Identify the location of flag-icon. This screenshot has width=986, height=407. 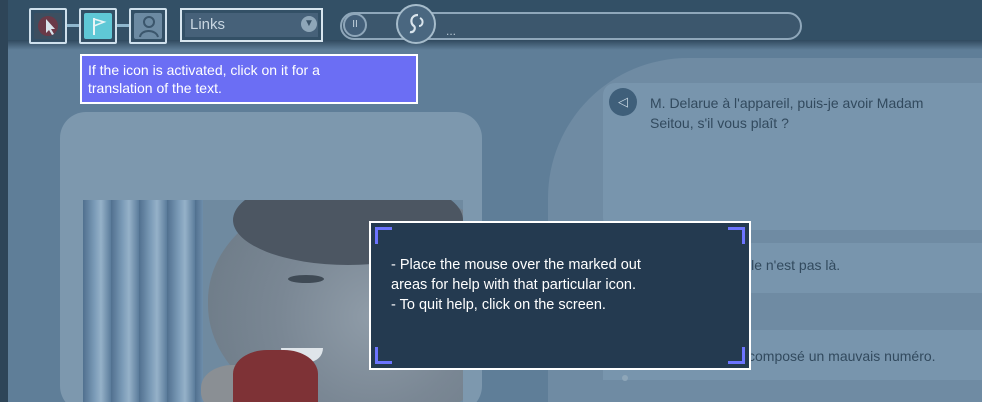
(100, 26).